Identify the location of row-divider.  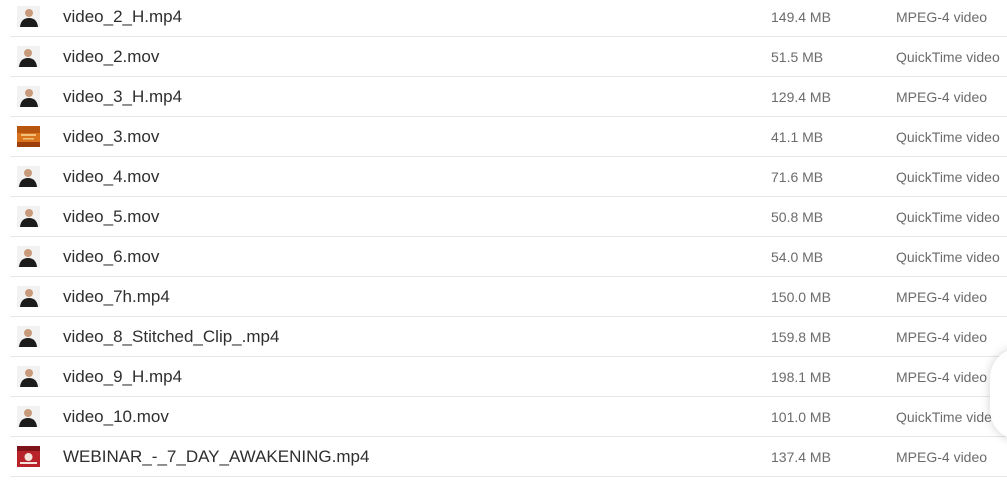
(508, 476).